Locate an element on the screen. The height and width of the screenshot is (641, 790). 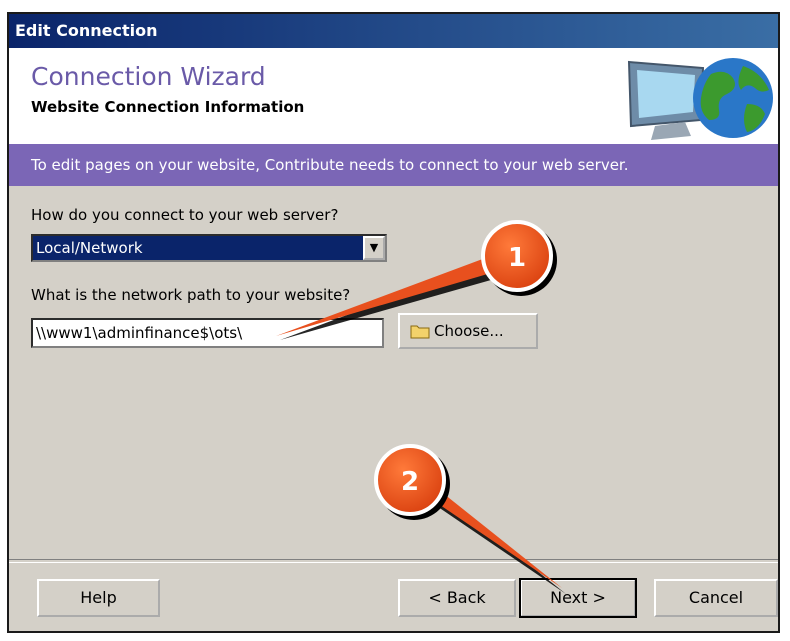
monitor-icon is located at coordinates (666, 100).